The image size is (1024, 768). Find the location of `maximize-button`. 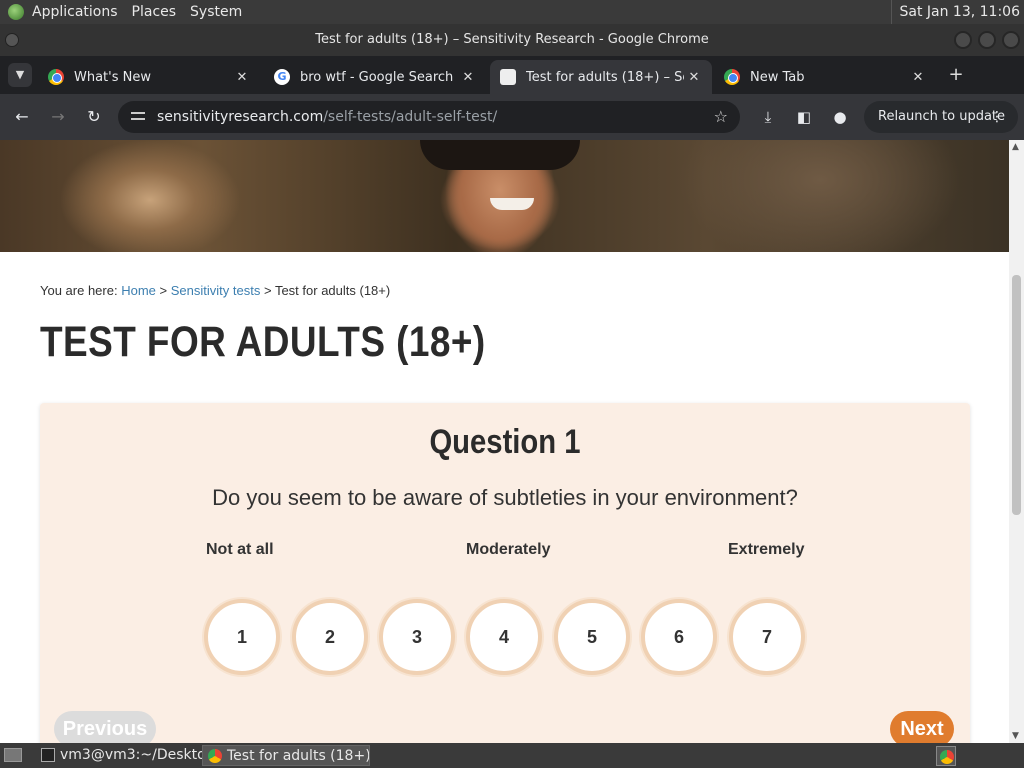

maximize-button is located at coordinates (987, 40).